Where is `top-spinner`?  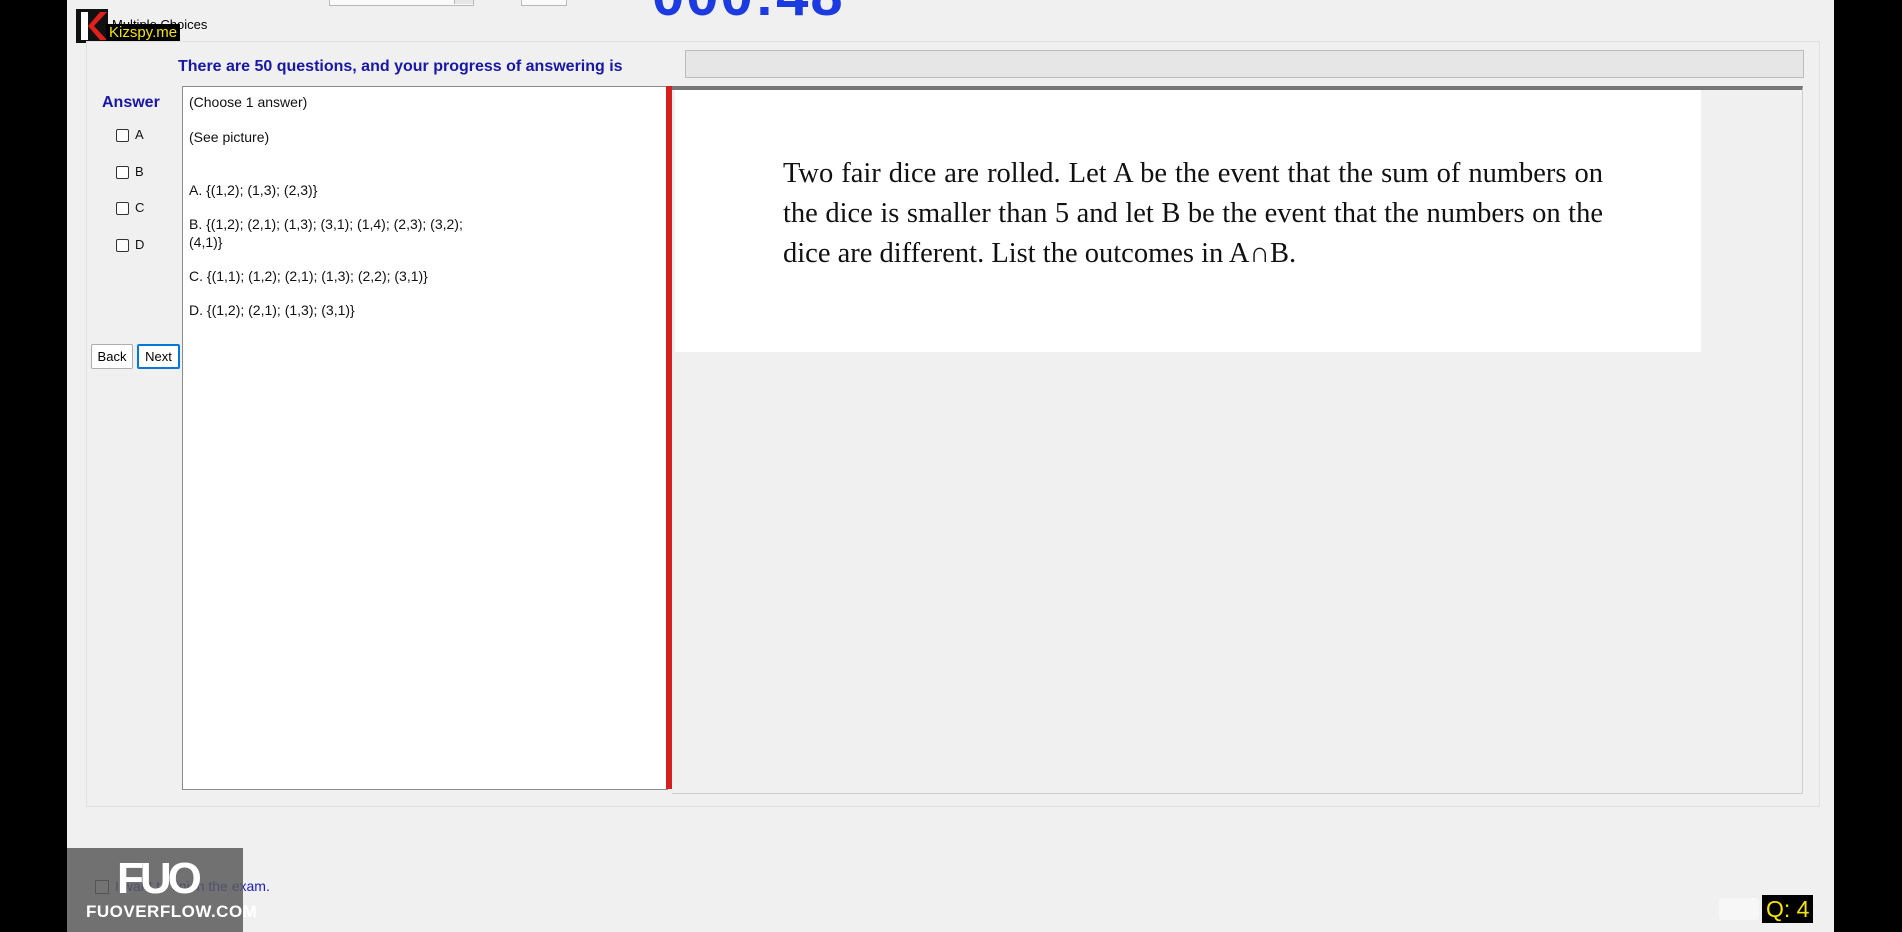
top-spinner is located at coordinates (544, 3).